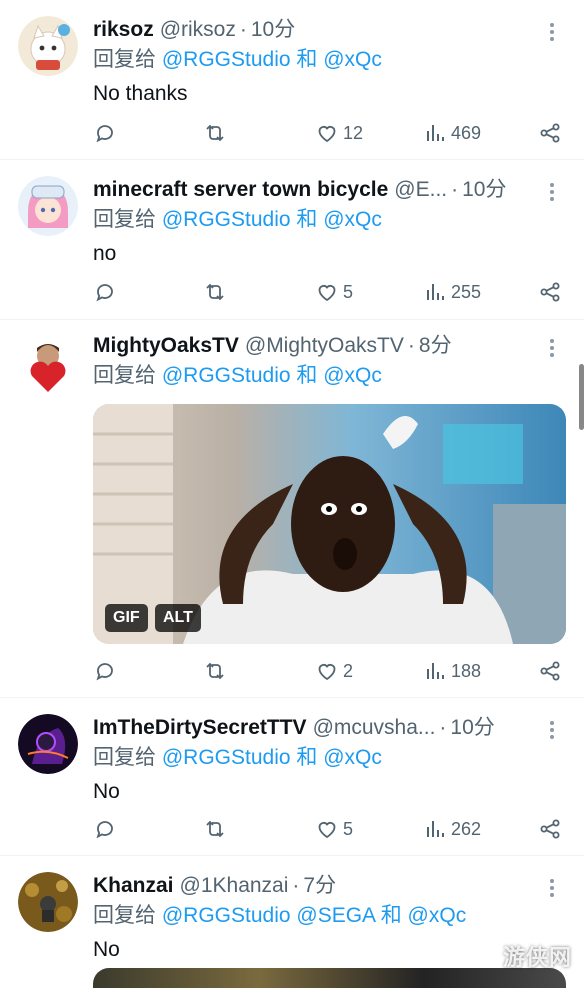 This screenshot has width=584, height=988. I want to click on user-handle: @riksoz, so click(198, 30).